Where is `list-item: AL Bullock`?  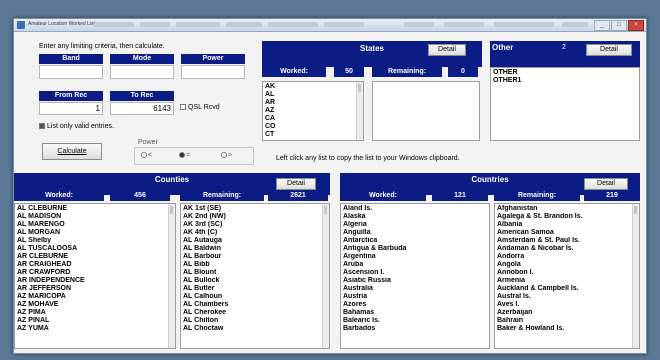 list-item: AL Bullock is located at coordinates (255, 281).